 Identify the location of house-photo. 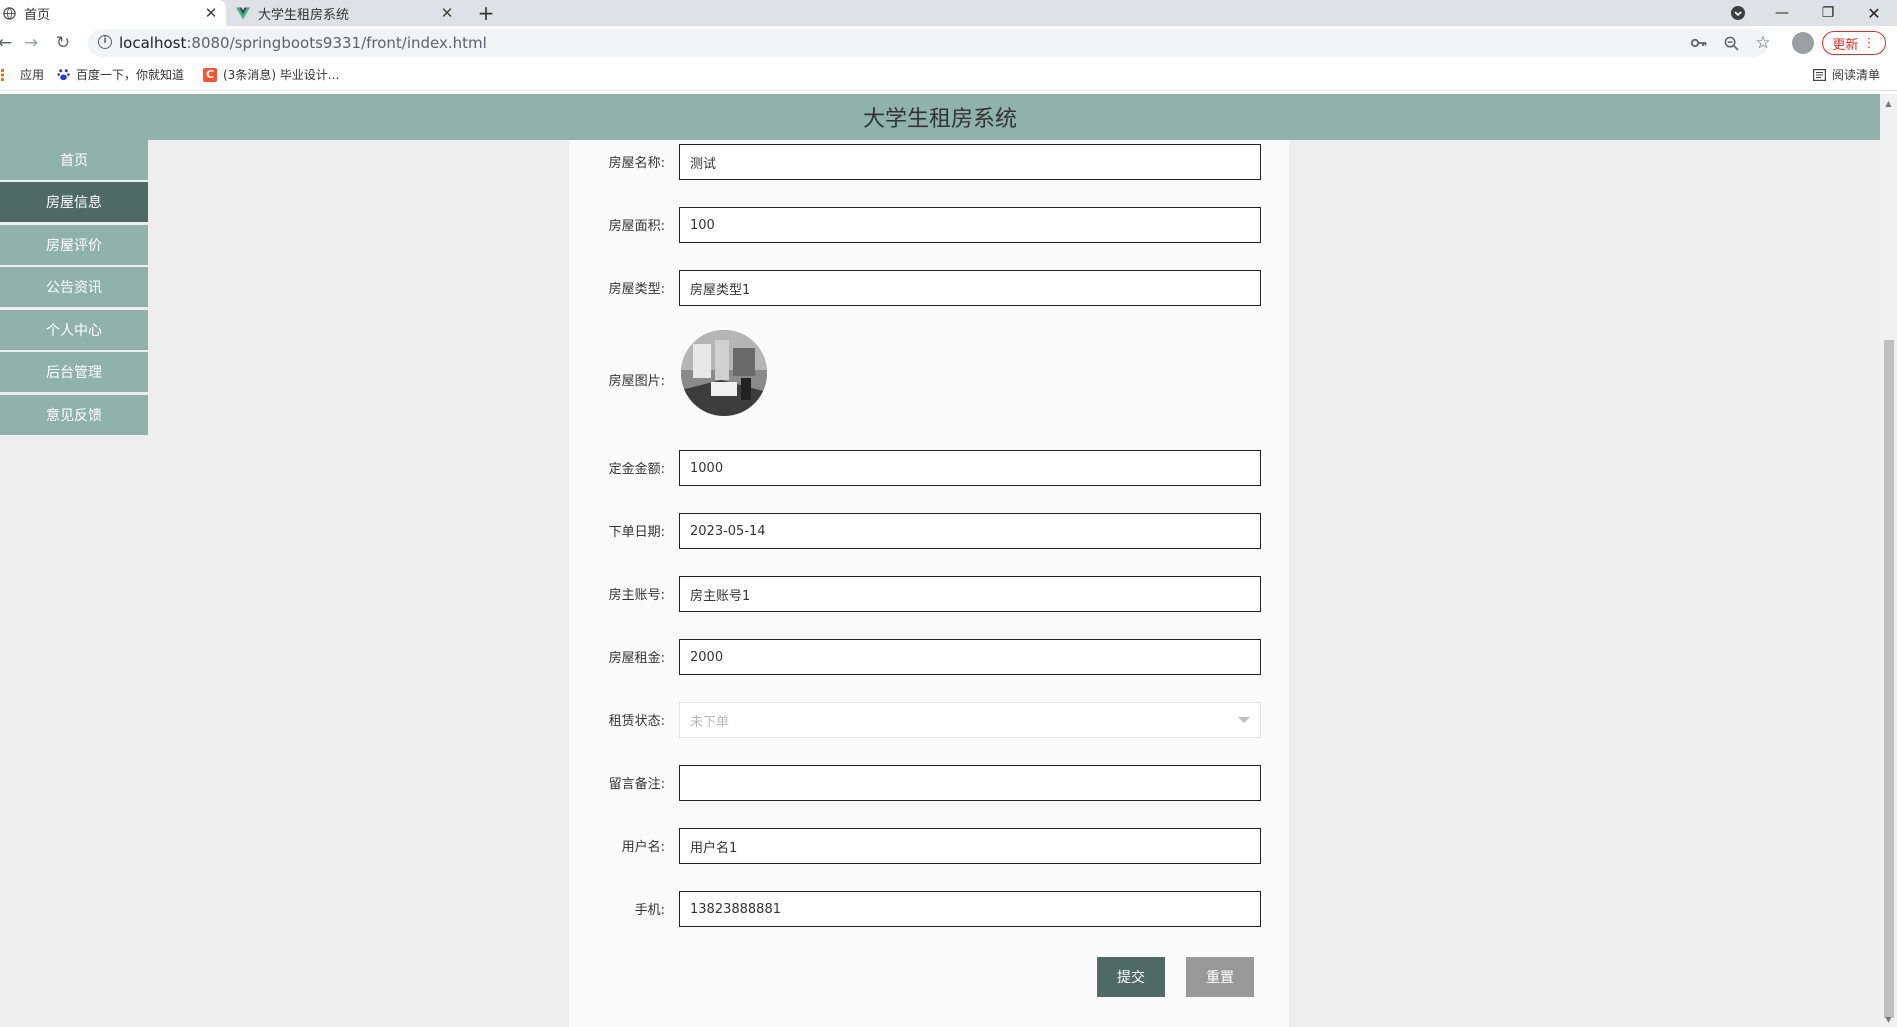
(724, 373).